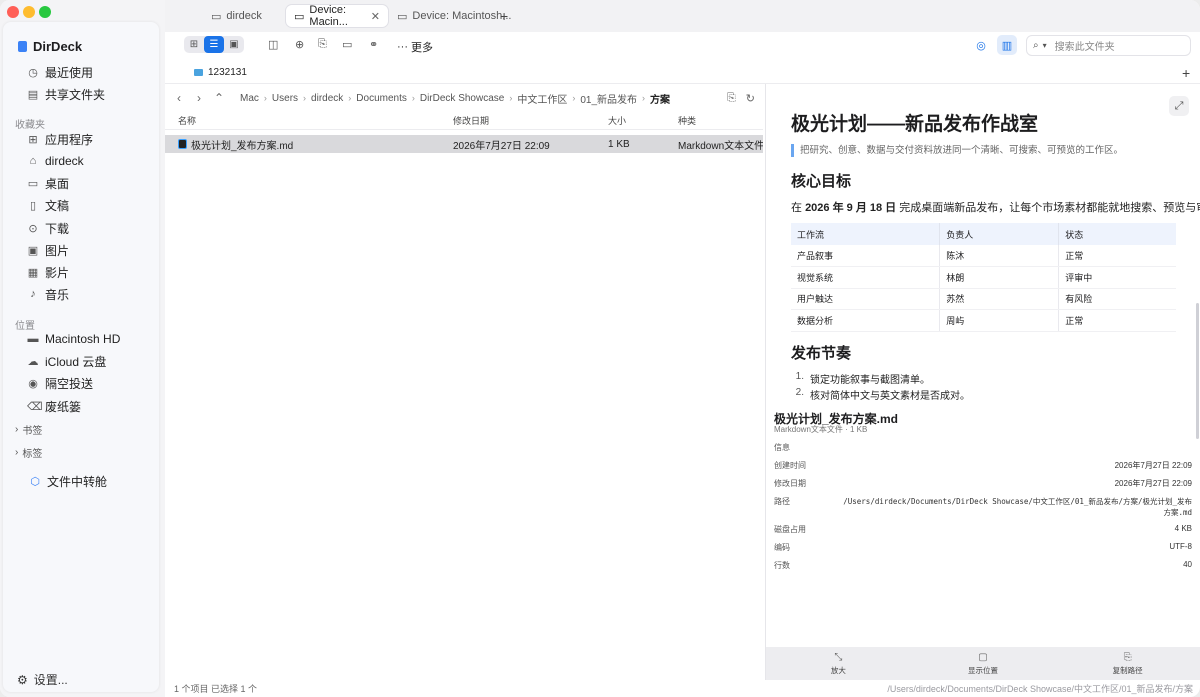 Image resolution: width=1200 pixels, height=697 pixels. I want to click on sidebar-group-tags: › 标签, so click(28, 452).